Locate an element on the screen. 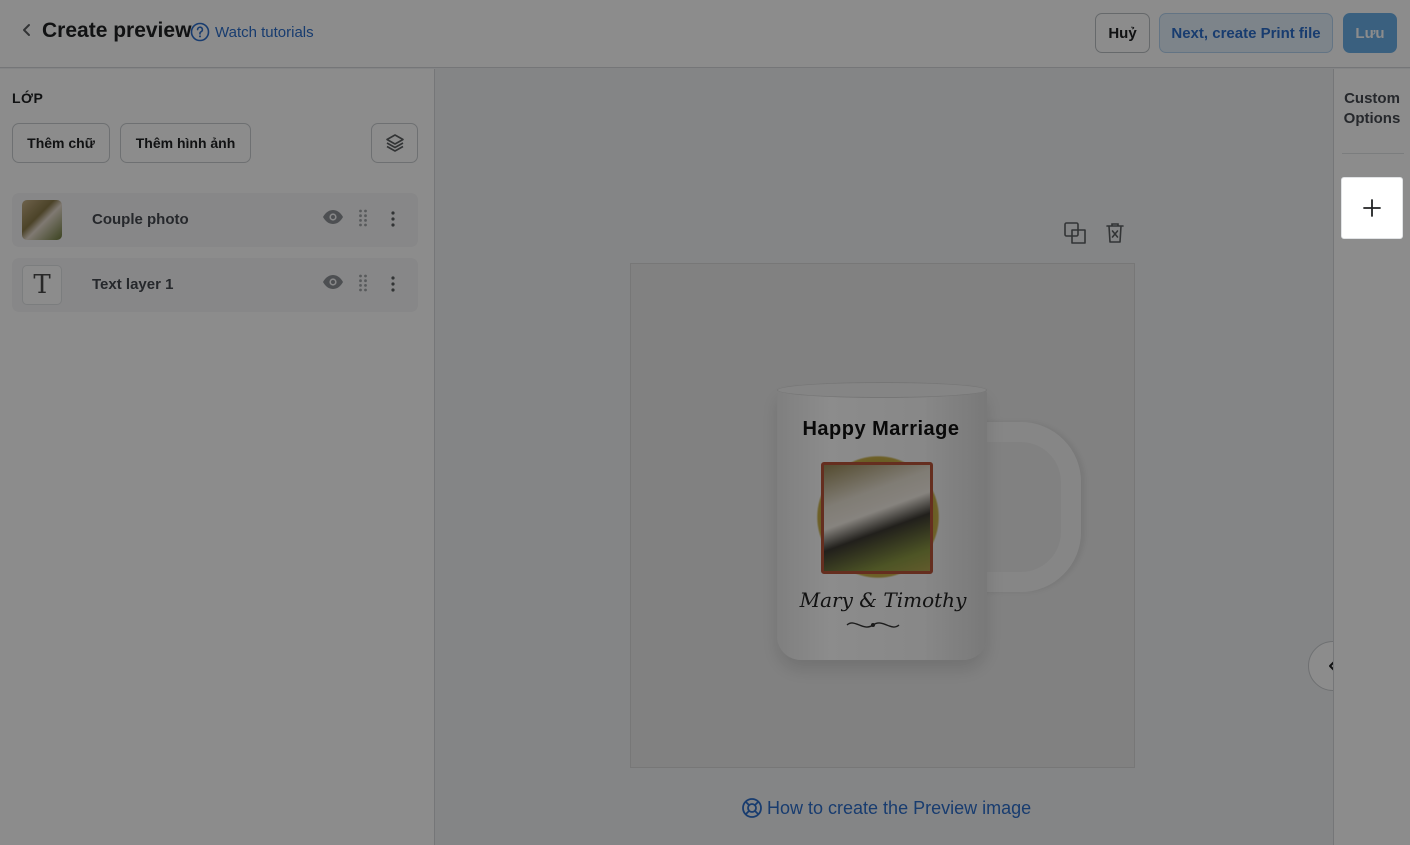  layers-stack-button is located at coordinates (394, 143).